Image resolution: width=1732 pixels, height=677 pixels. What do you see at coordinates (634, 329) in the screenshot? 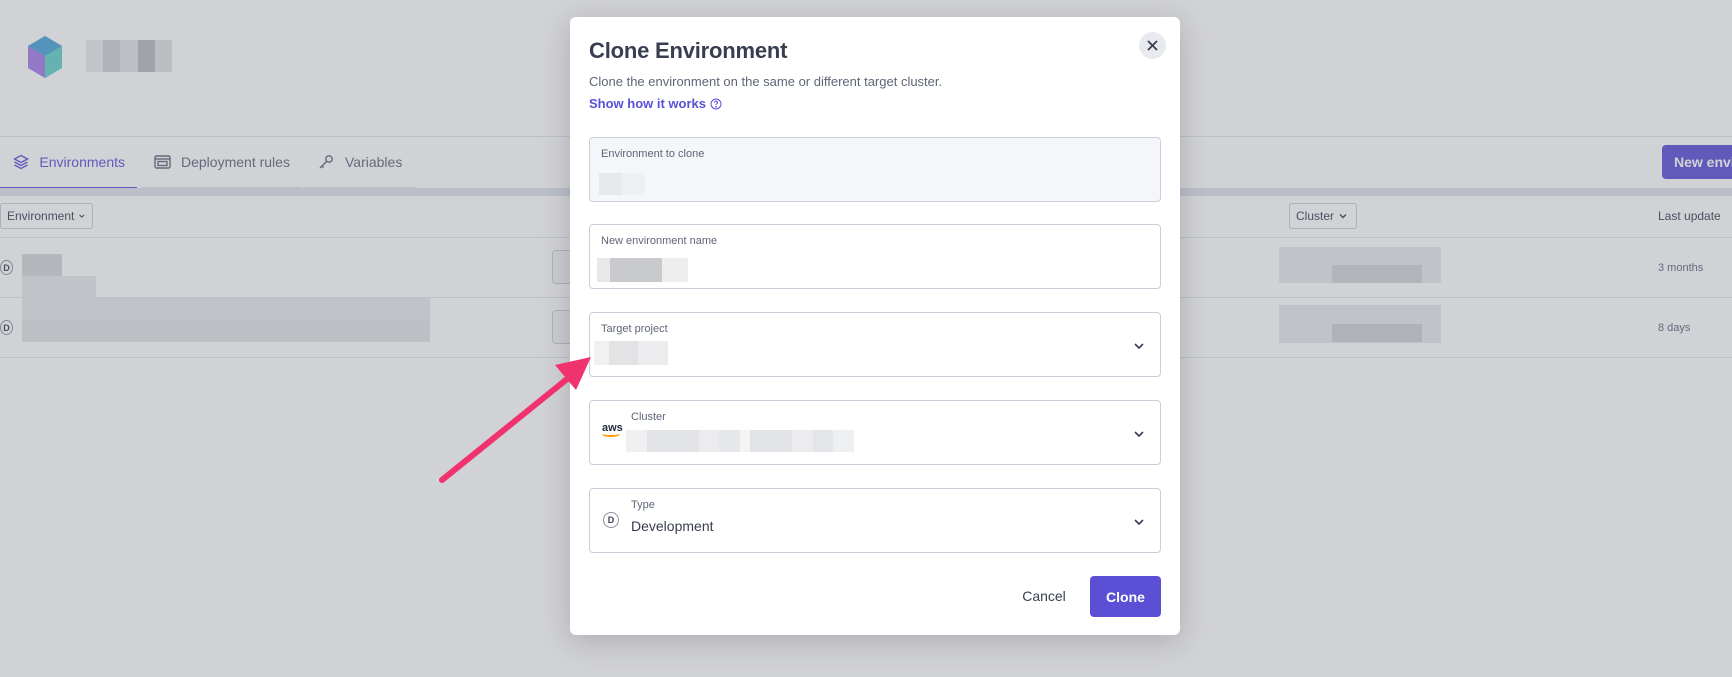
I see `target-project-label: Target project` at bounding box center [634, 329].